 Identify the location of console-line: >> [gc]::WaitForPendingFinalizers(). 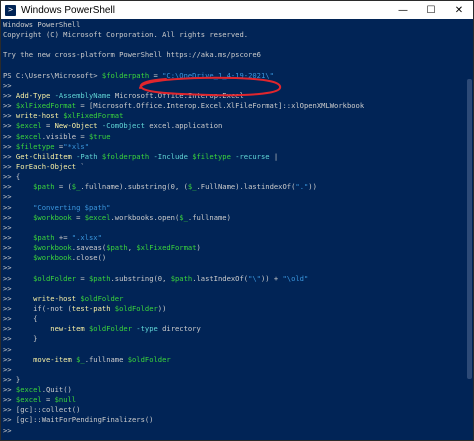
(238, 420).